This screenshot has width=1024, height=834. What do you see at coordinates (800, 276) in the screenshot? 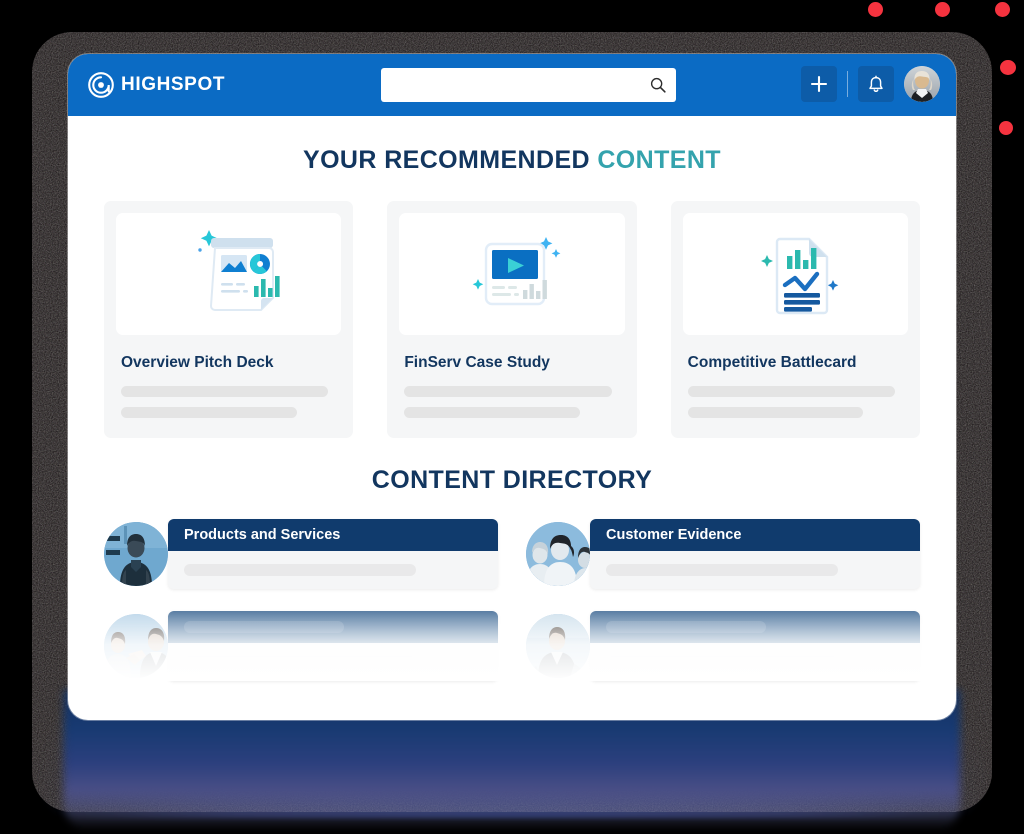
I see `document-chart-icon` at bounding box center [800, 276].